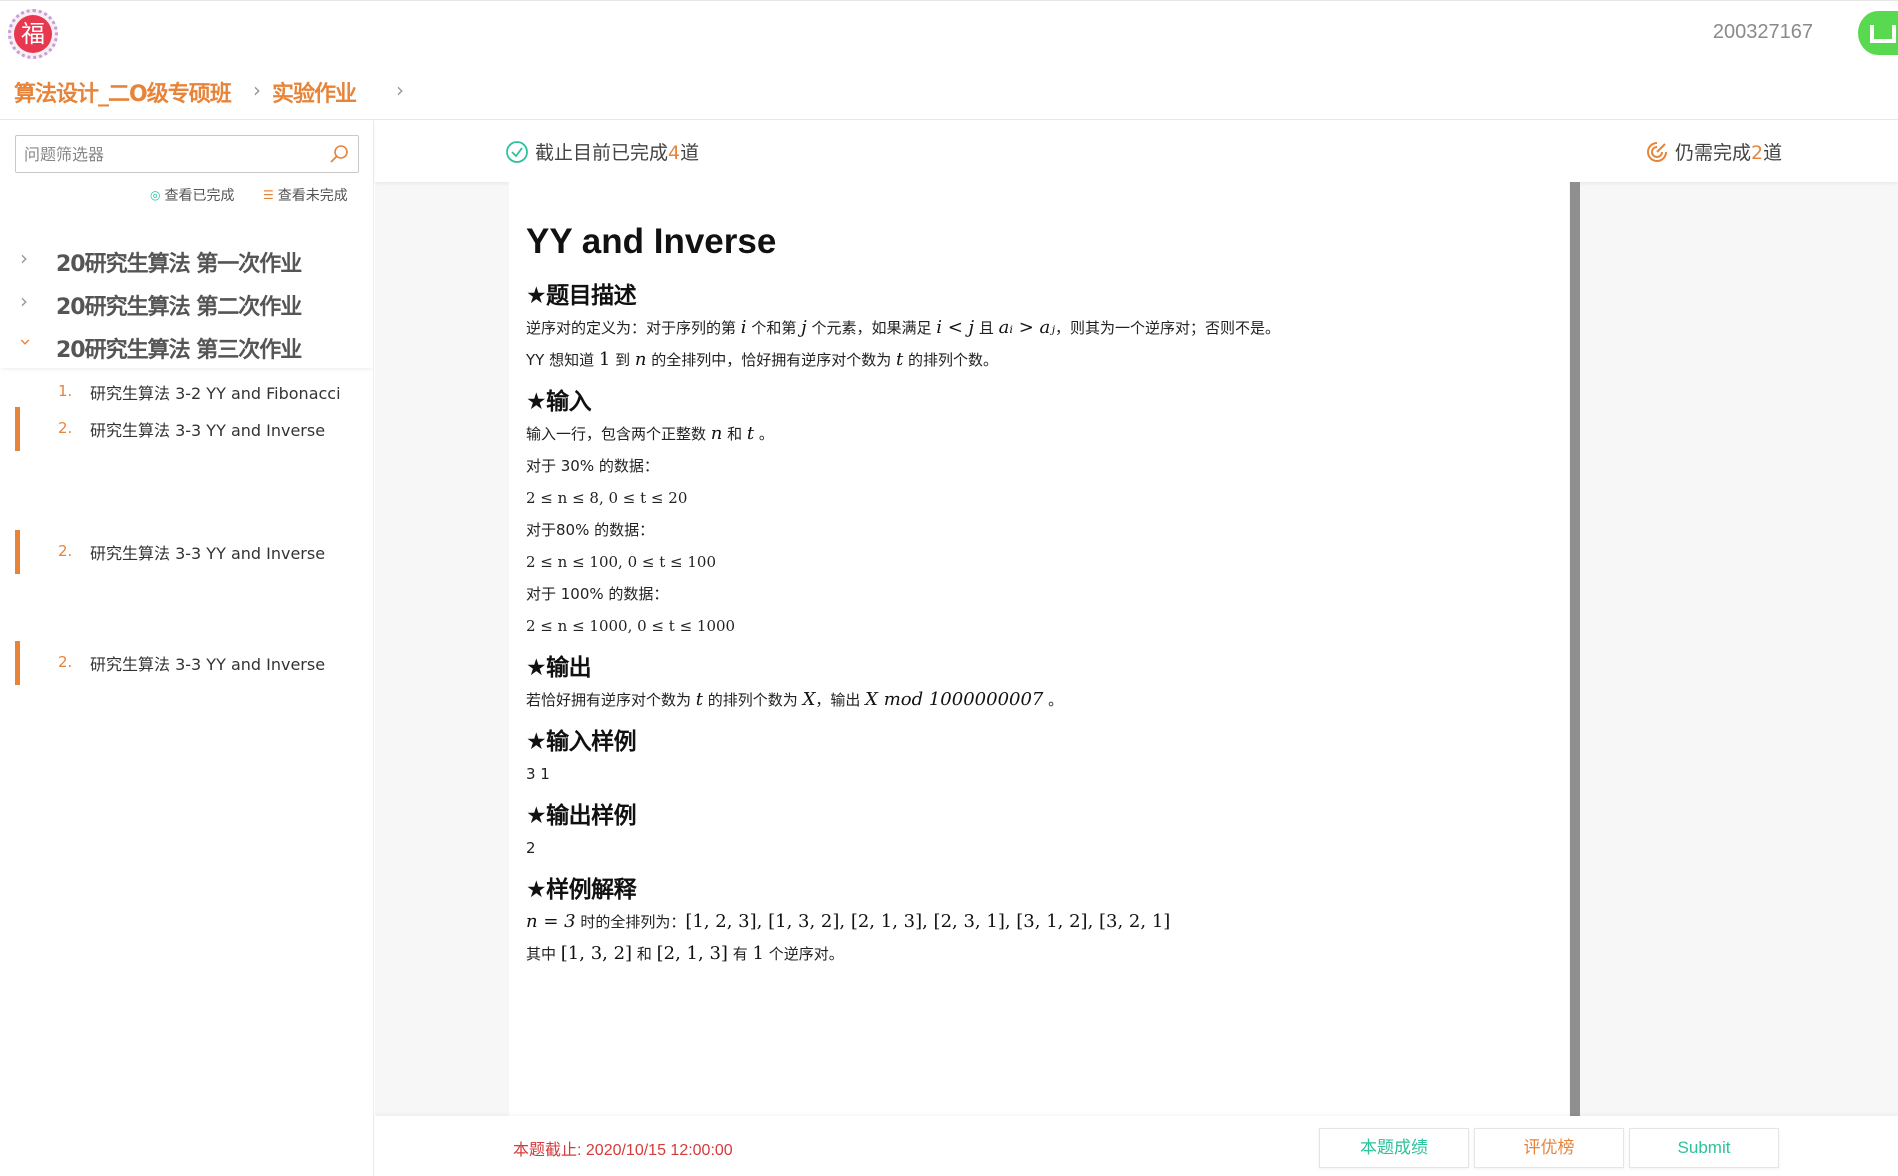  Describe the element at coordinates (1047, 434) in the screenshot. I see `input-line: 输入一行，包含两个正整数 n 和 t 。` at that location.